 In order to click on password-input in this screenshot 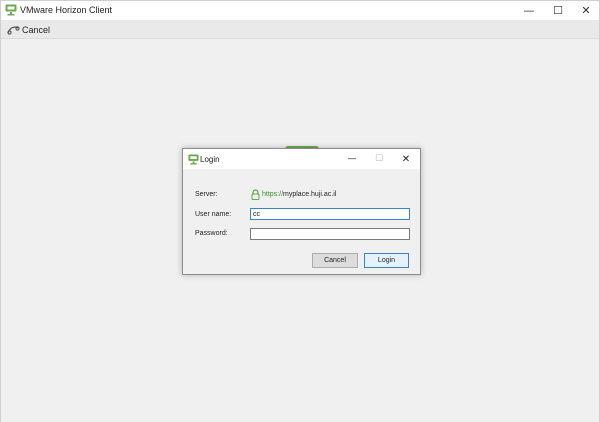, I will do `click(330, 234)`.